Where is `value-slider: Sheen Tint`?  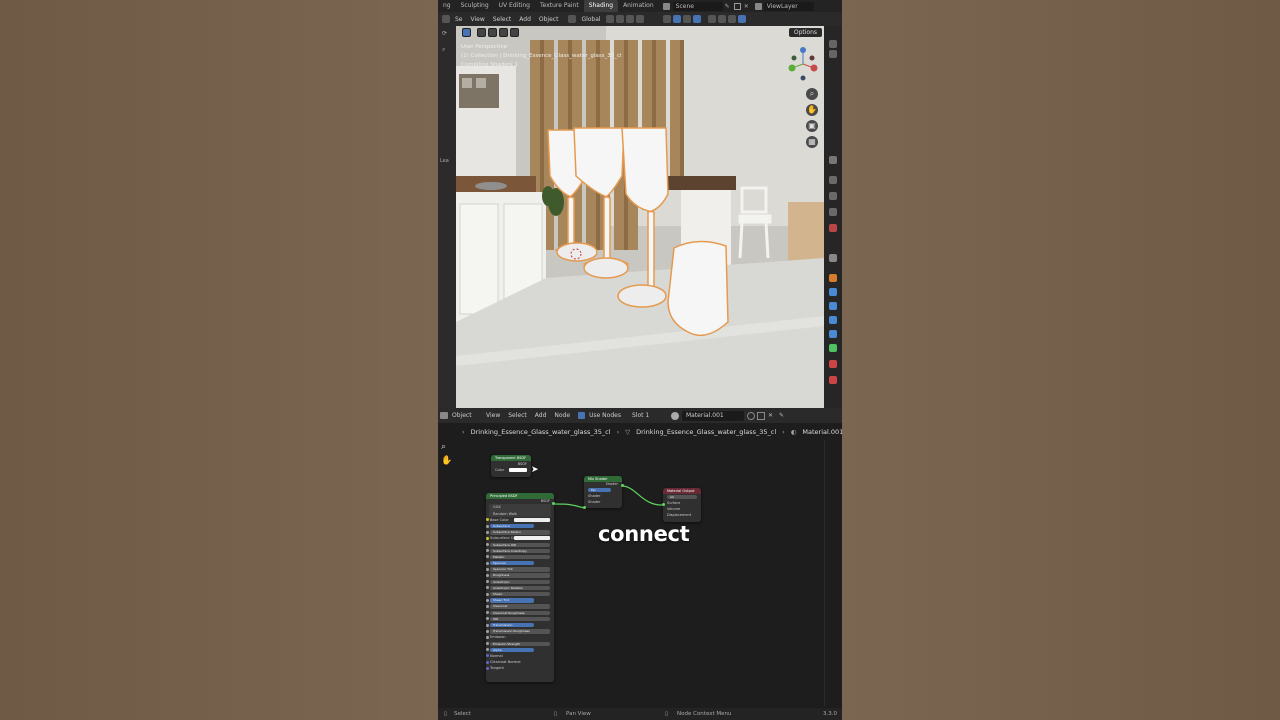 value-slider: Sheen Tint is located at coordinates (512, 600).